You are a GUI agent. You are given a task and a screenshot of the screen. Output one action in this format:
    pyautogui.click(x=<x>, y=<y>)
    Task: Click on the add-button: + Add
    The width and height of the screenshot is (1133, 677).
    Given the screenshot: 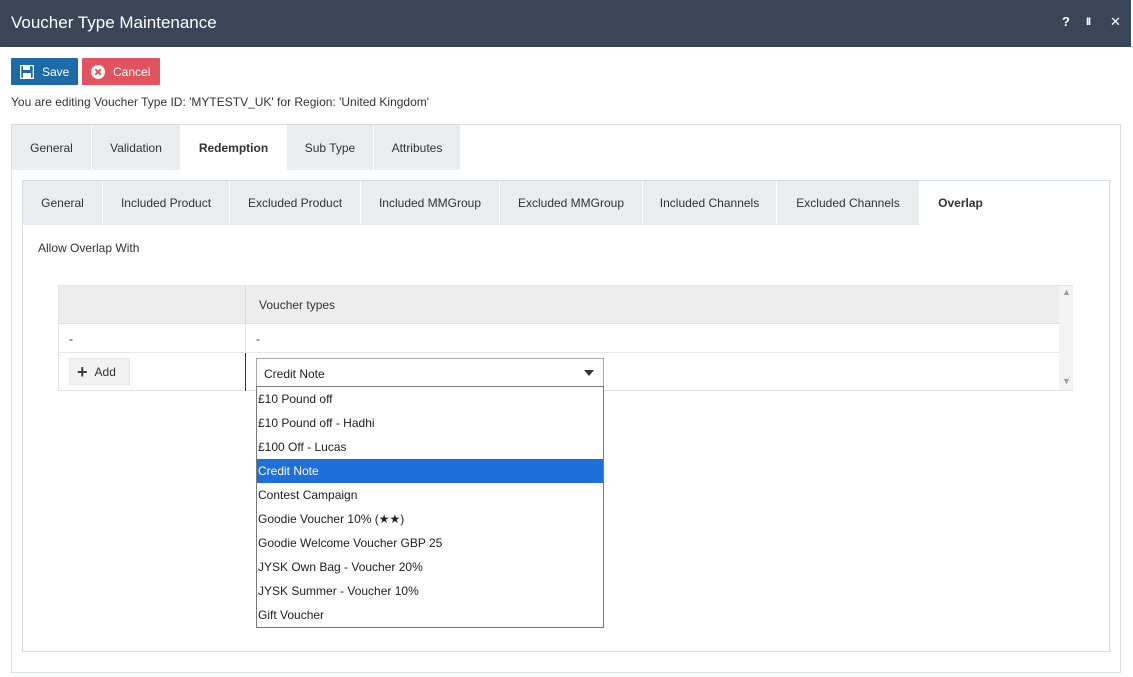 What is the action you would take?
    pyautogui.click(x=99, y=371)
    